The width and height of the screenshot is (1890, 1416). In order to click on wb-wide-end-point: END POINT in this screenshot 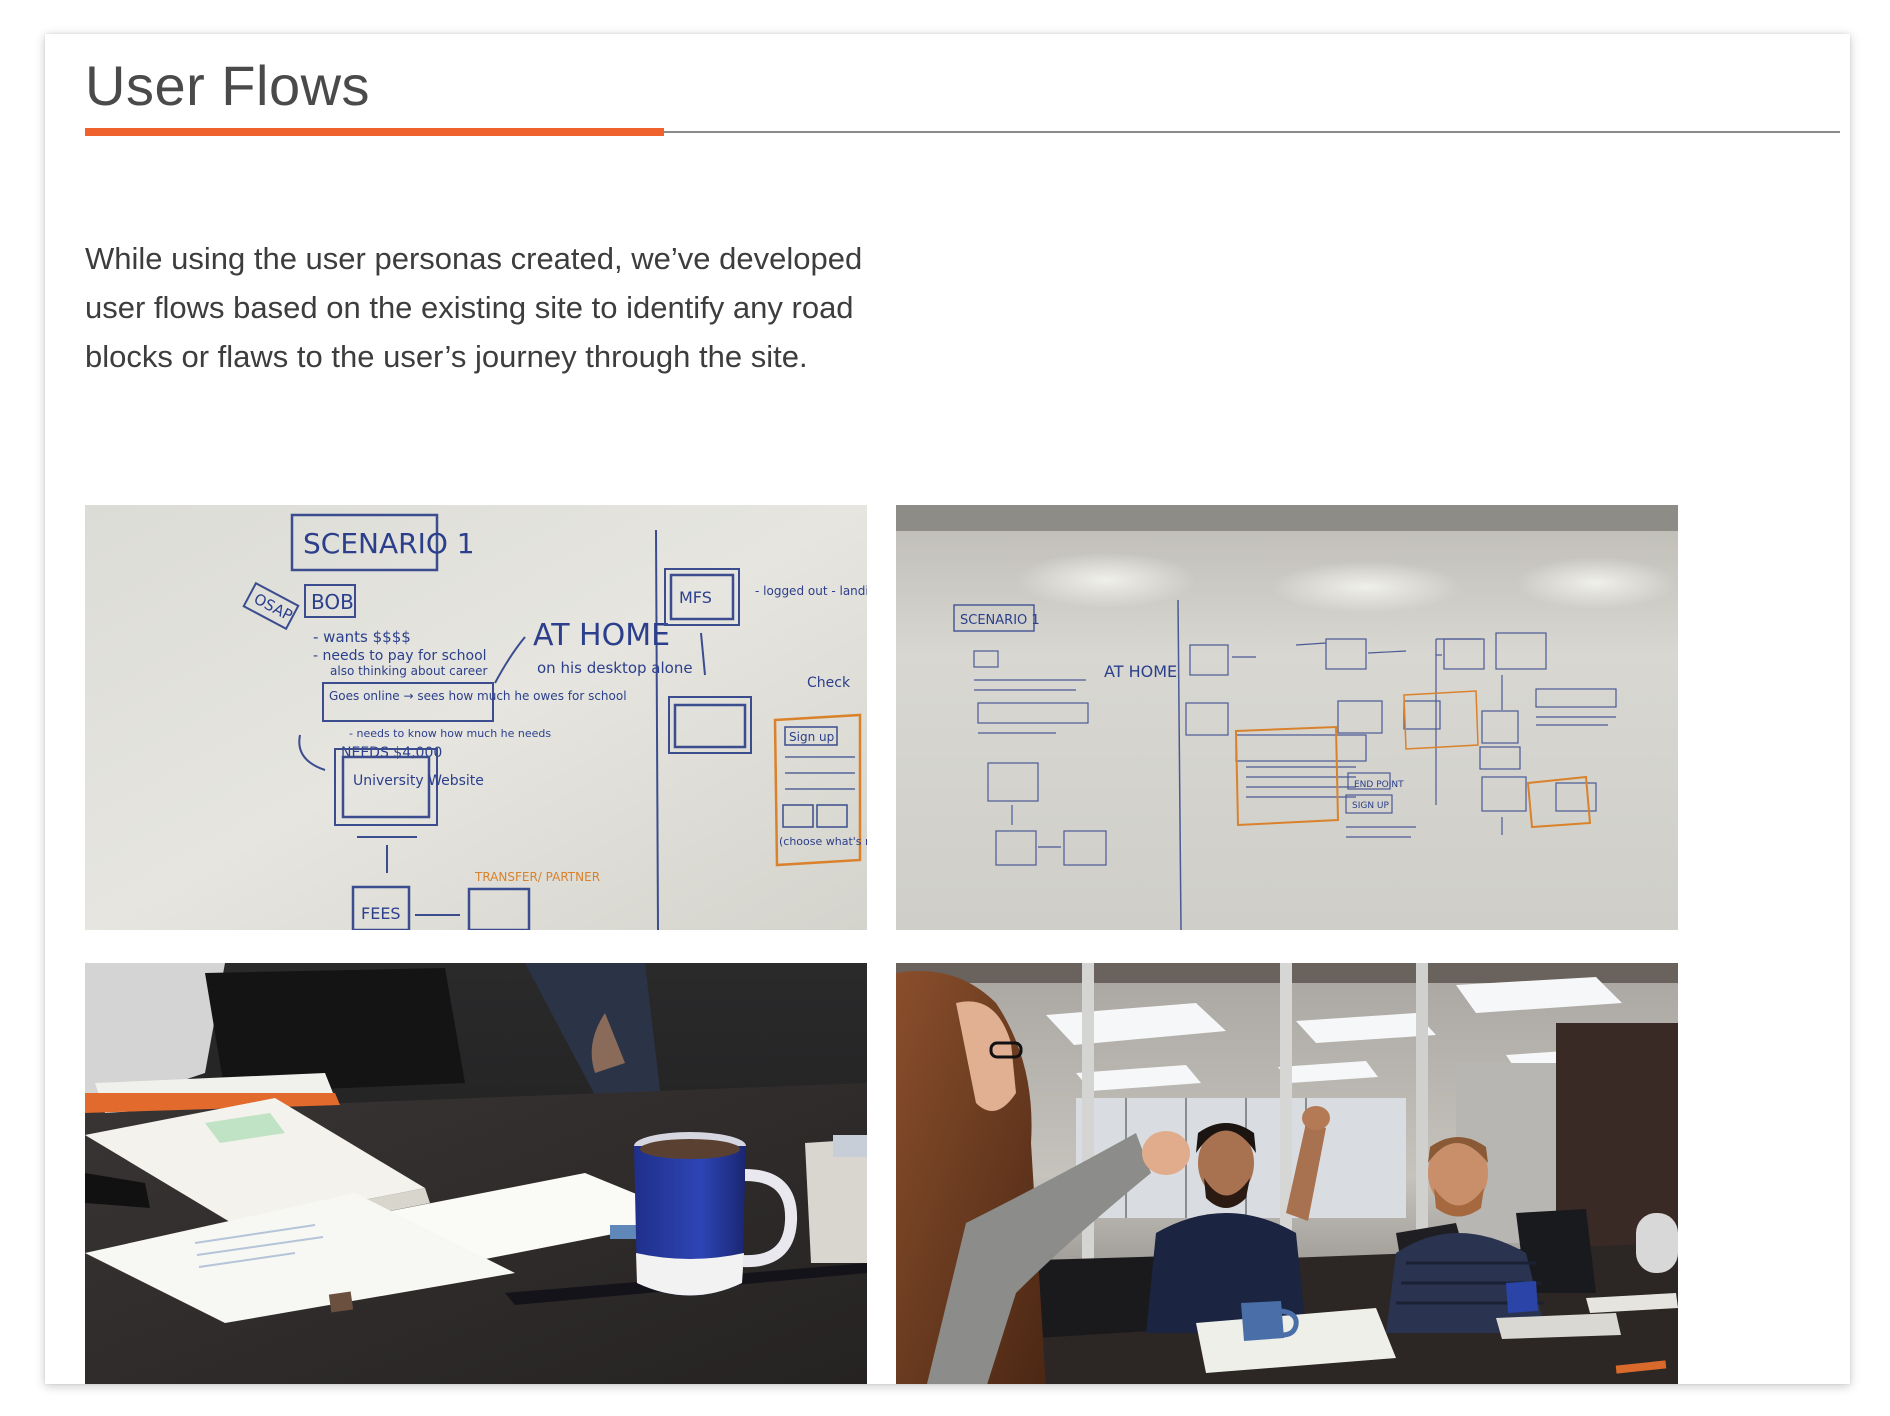, I will do `click(1379, 785)`.